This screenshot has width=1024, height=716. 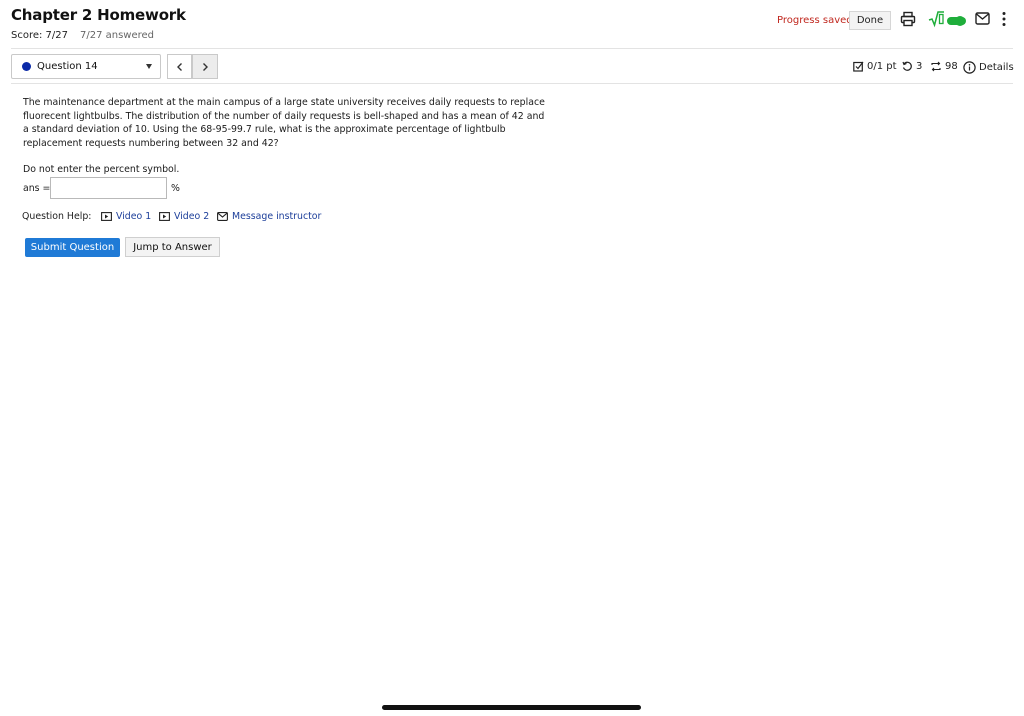 I want to click on question-select: Question 14, so click(x=86, y=66).